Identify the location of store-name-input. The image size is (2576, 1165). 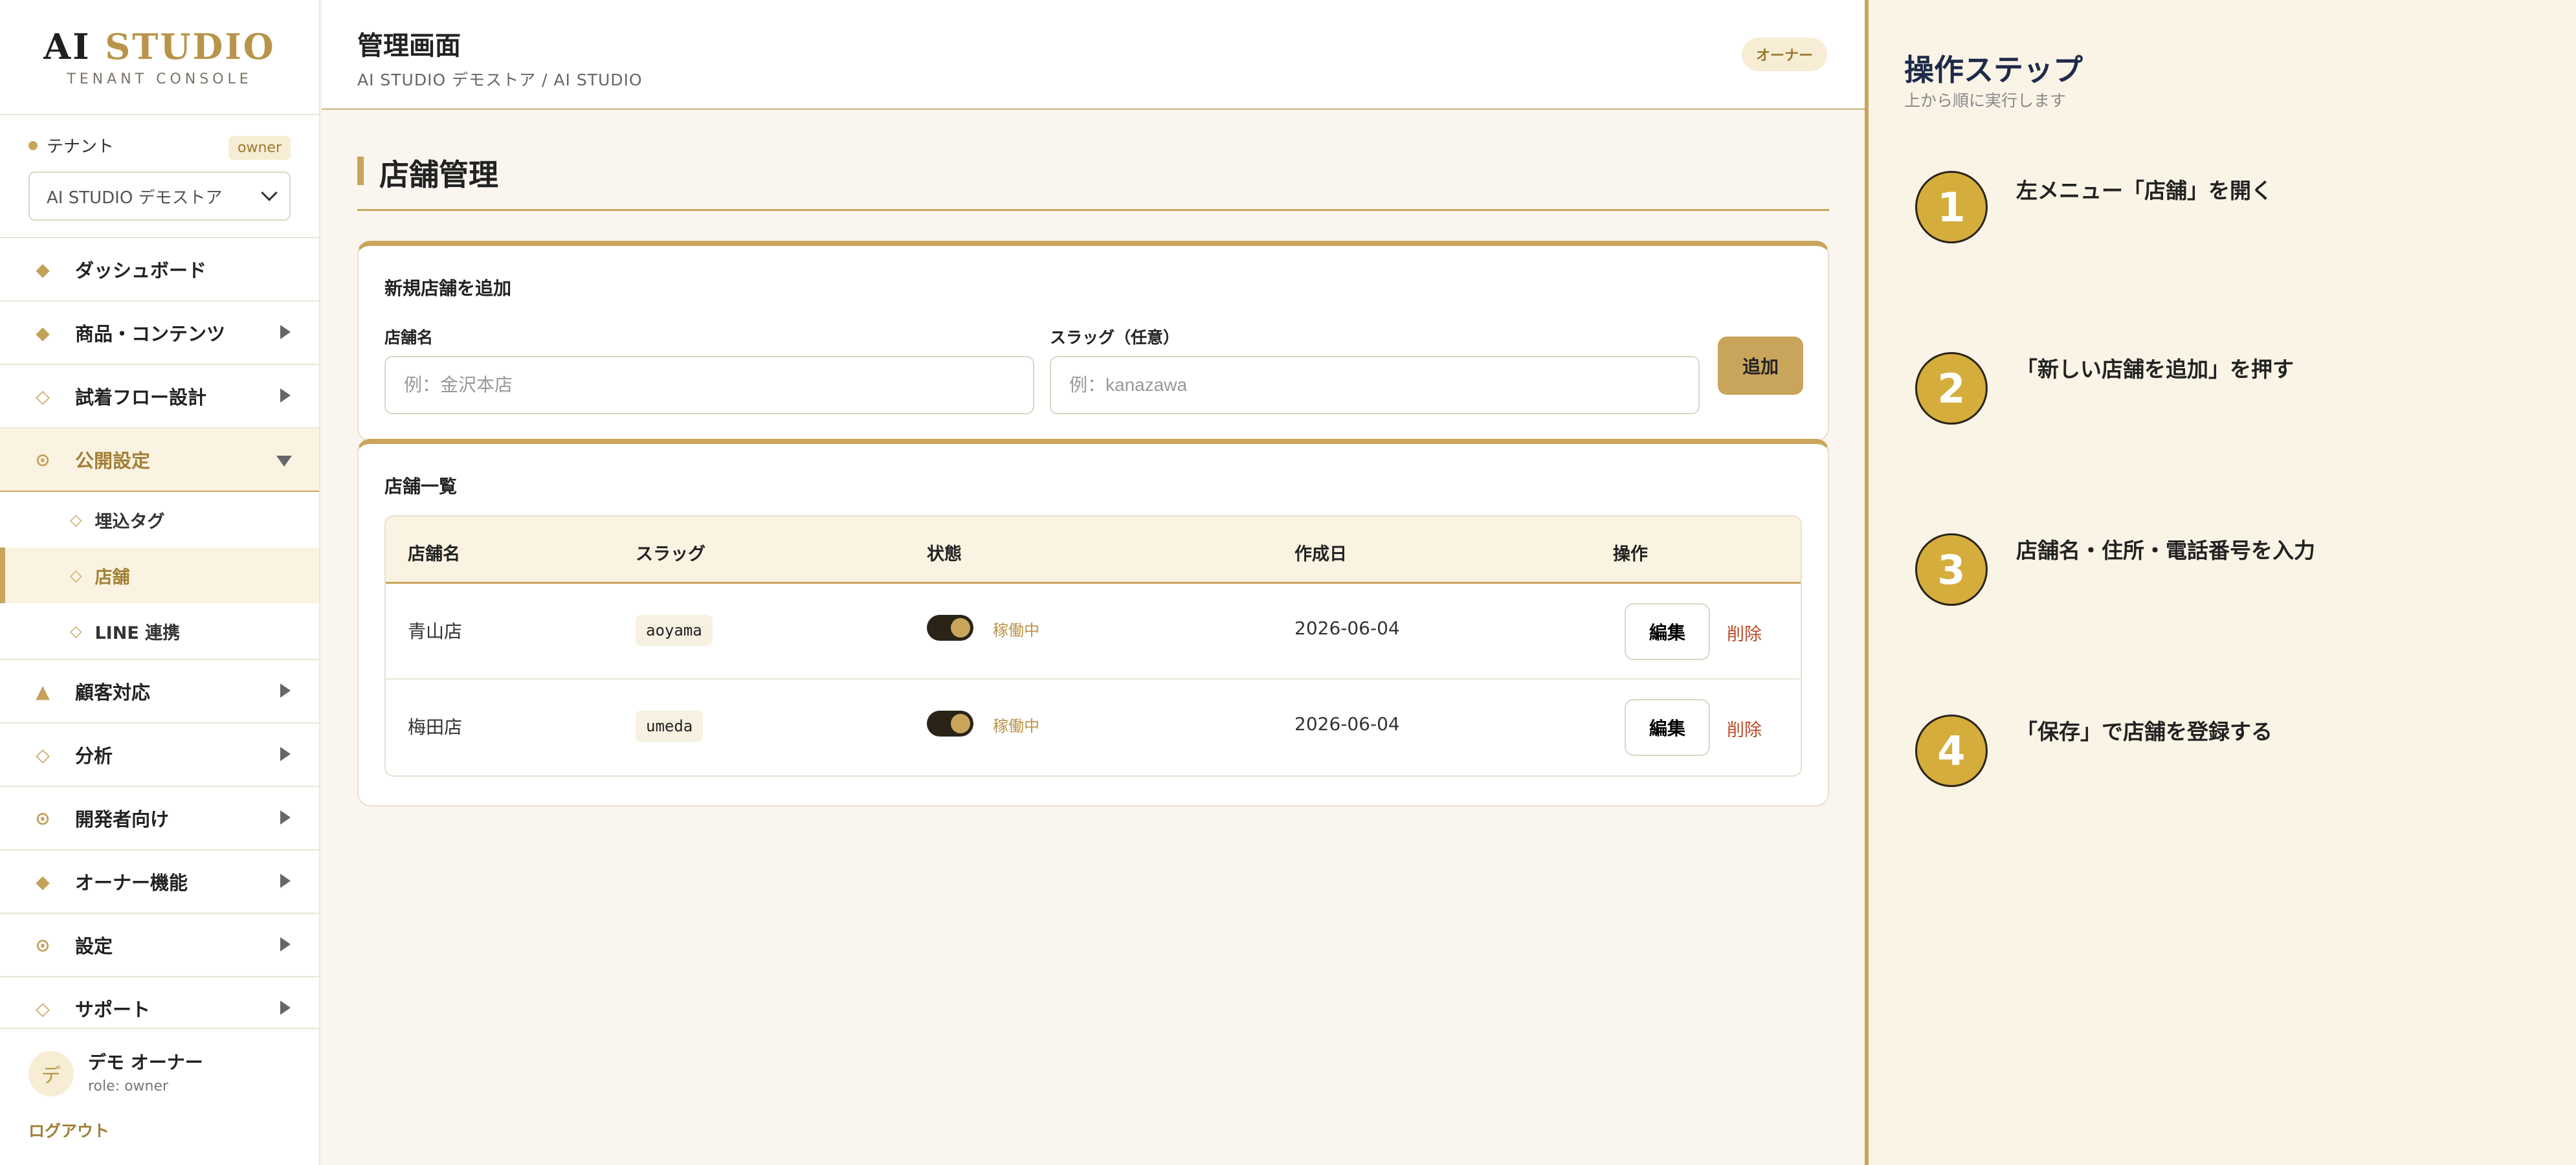
(709, 385).